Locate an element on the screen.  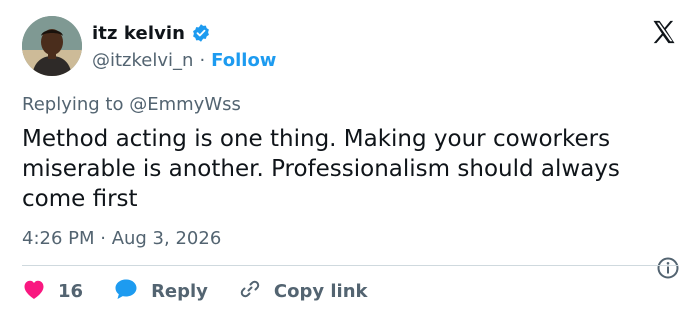
reply-label: Reply is located at coordinates (179, 291).